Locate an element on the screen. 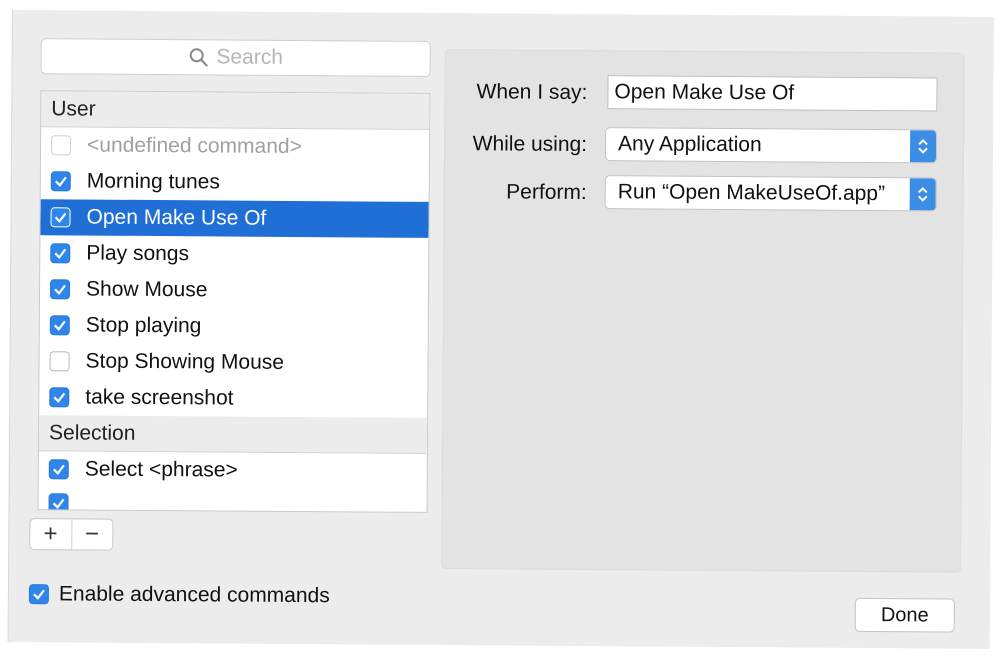 Image resolution: width=1000 pixels, height=660 pixels. done-button: Done is located at coordinates (904, 615).